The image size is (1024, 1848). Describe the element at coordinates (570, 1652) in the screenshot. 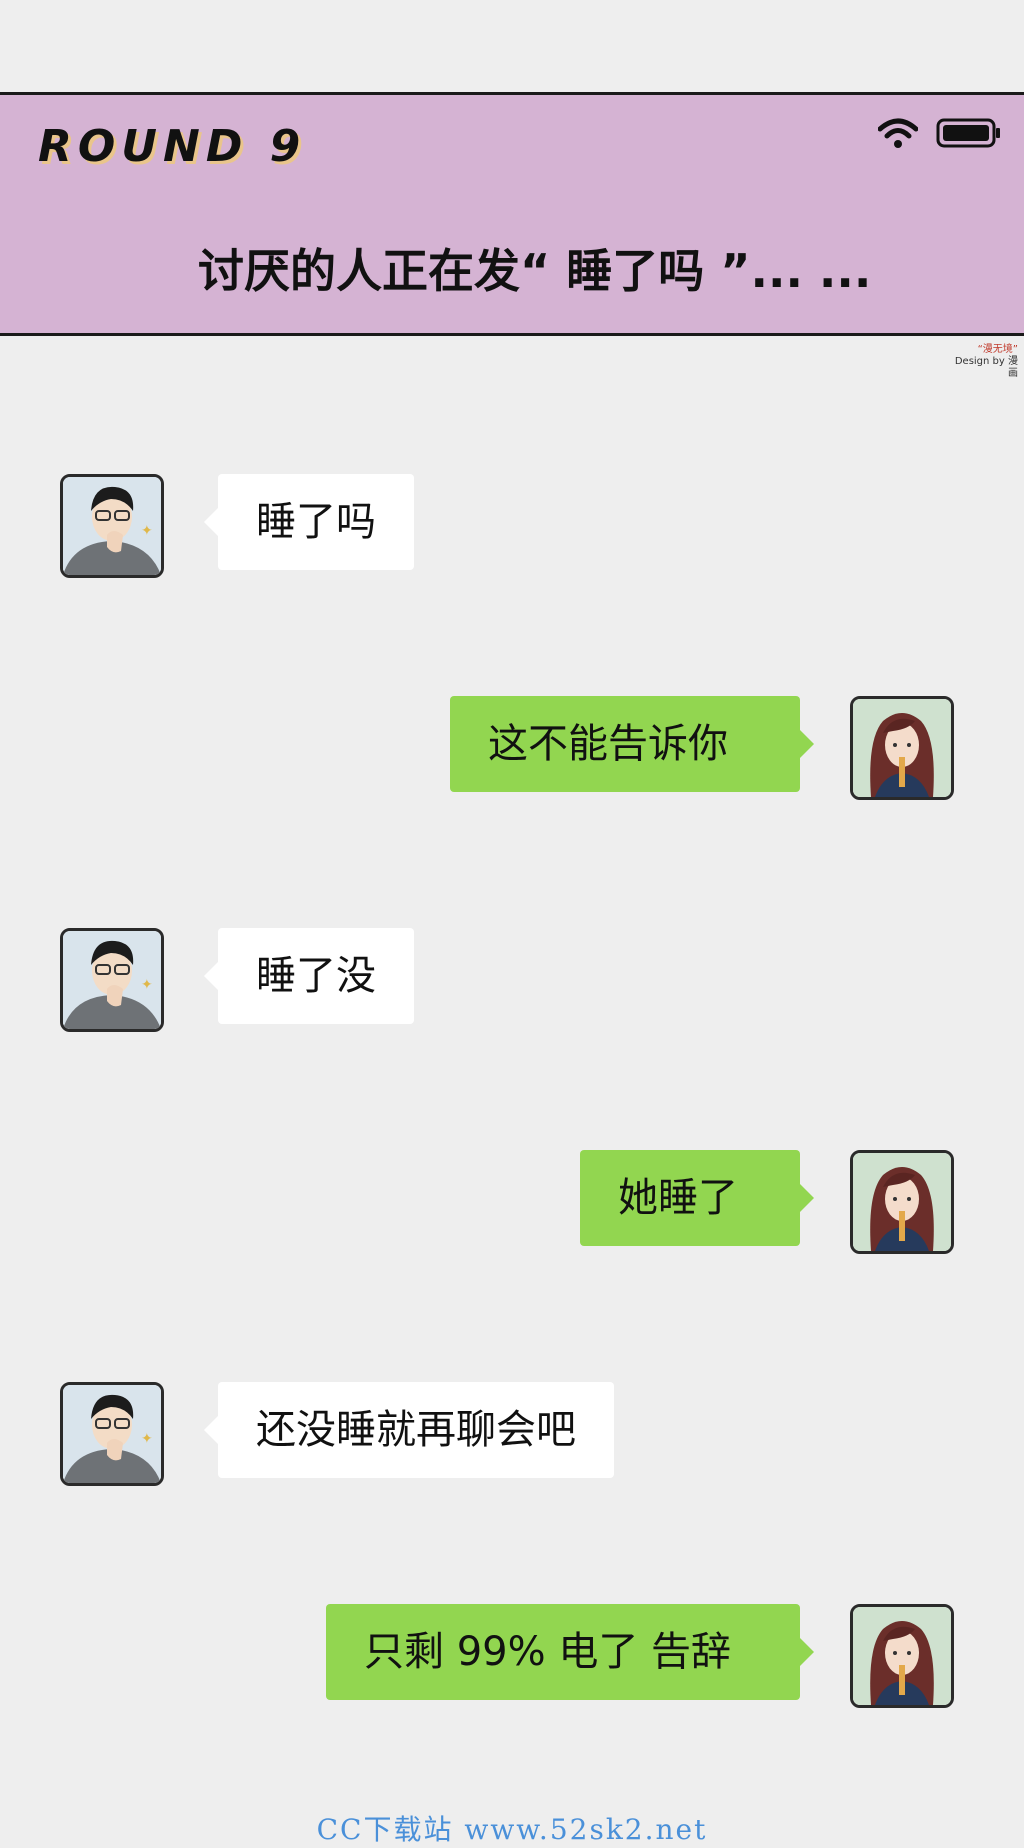

I see `message-bubble-sent: 只剩 99% 电了 告辞` at that location.